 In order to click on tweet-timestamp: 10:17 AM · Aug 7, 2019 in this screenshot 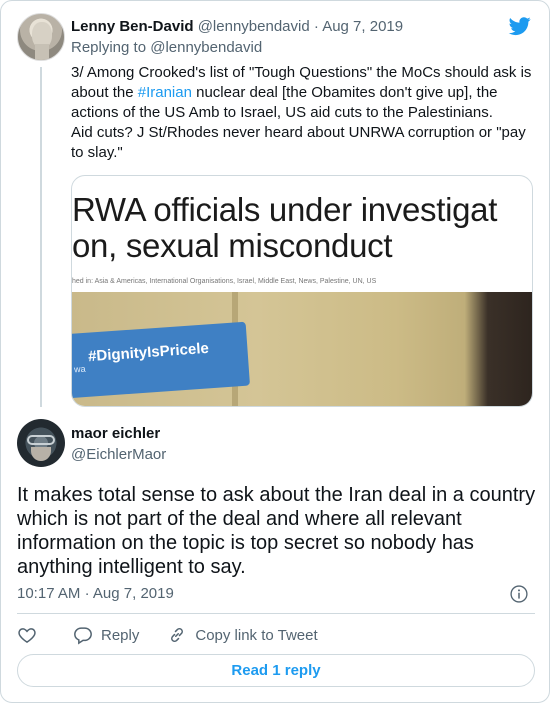, I will do `click(95, 593)`.